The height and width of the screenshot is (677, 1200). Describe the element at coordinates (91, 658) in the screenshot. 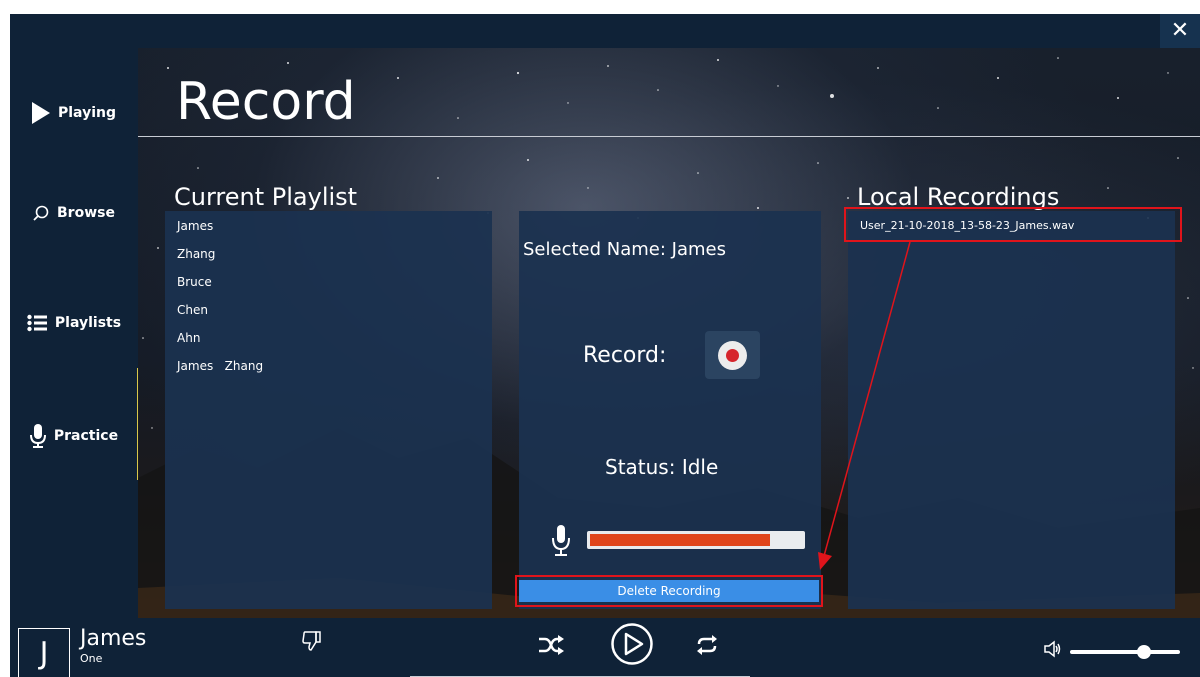

I see `track-artist: One` at that location.